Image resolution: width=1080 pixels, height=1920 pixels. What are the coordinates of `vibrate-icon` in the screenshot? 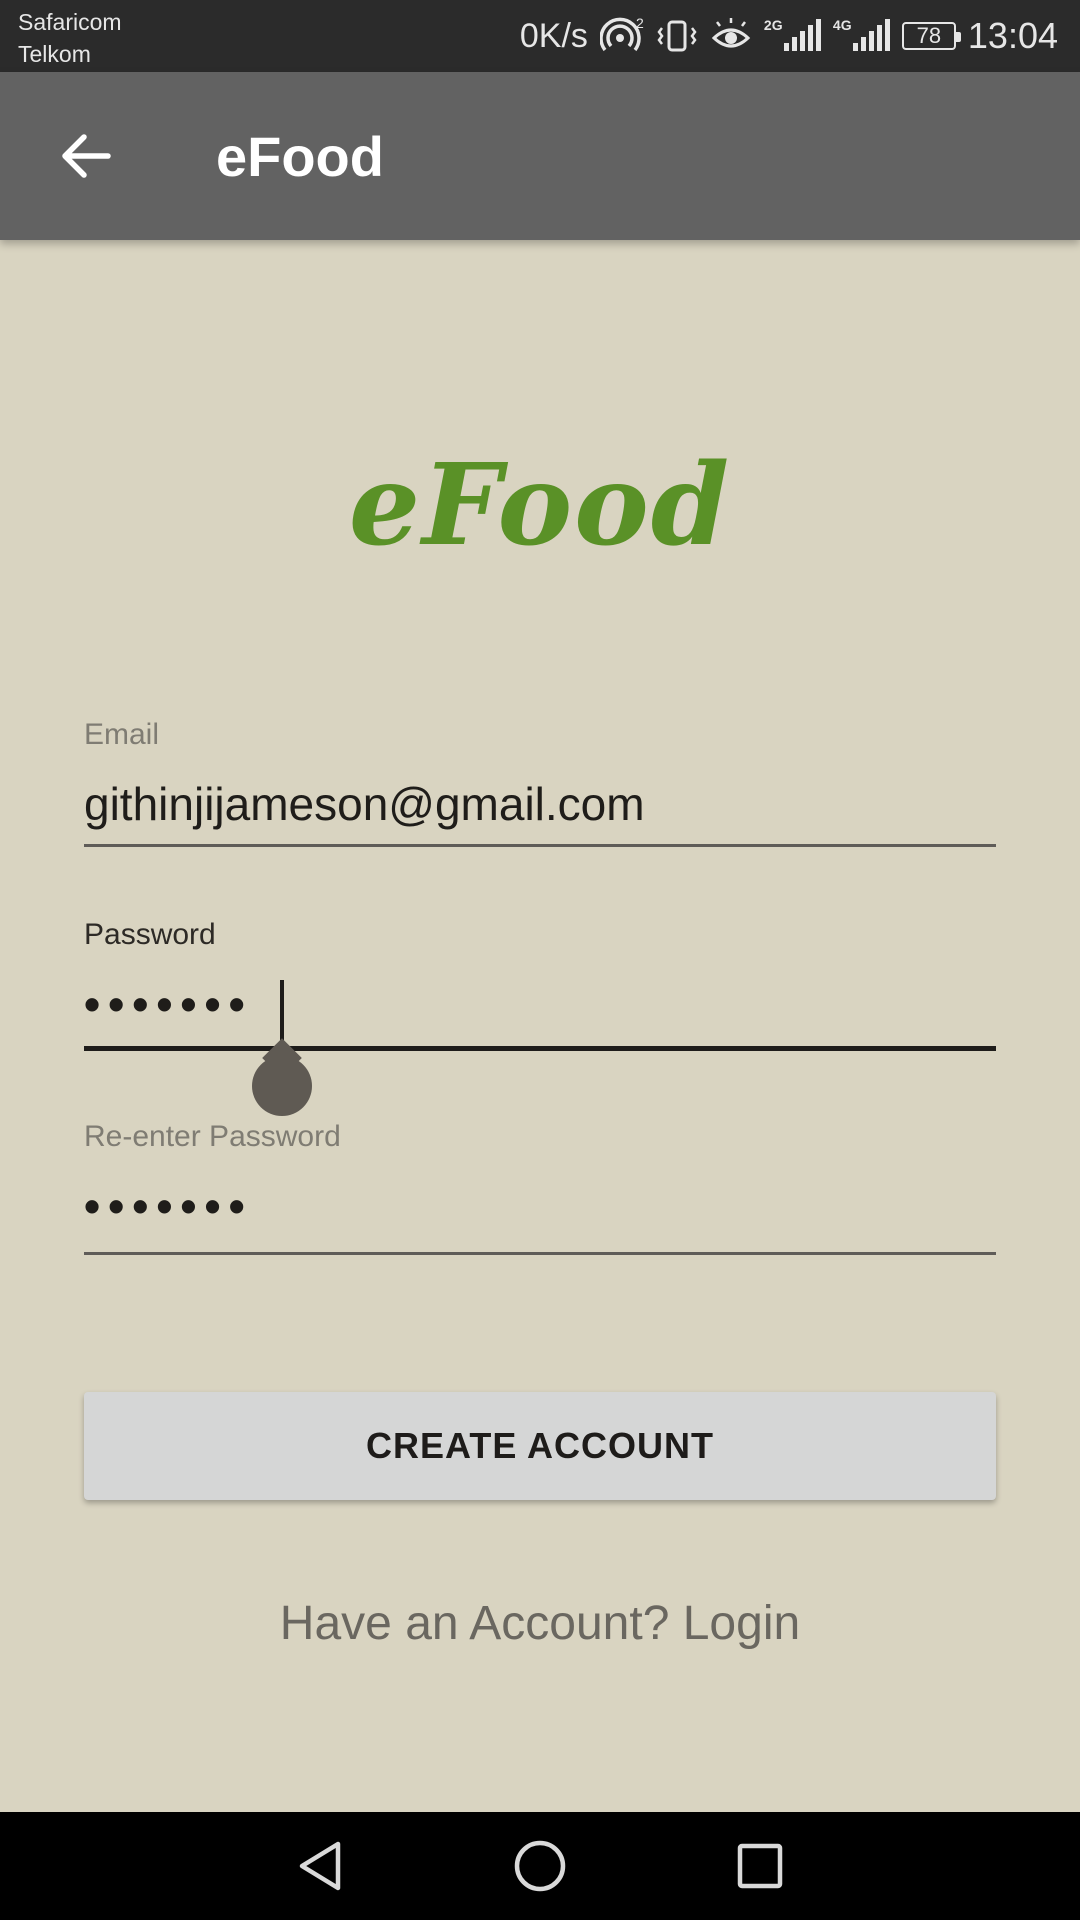 It's located at (677, 36).